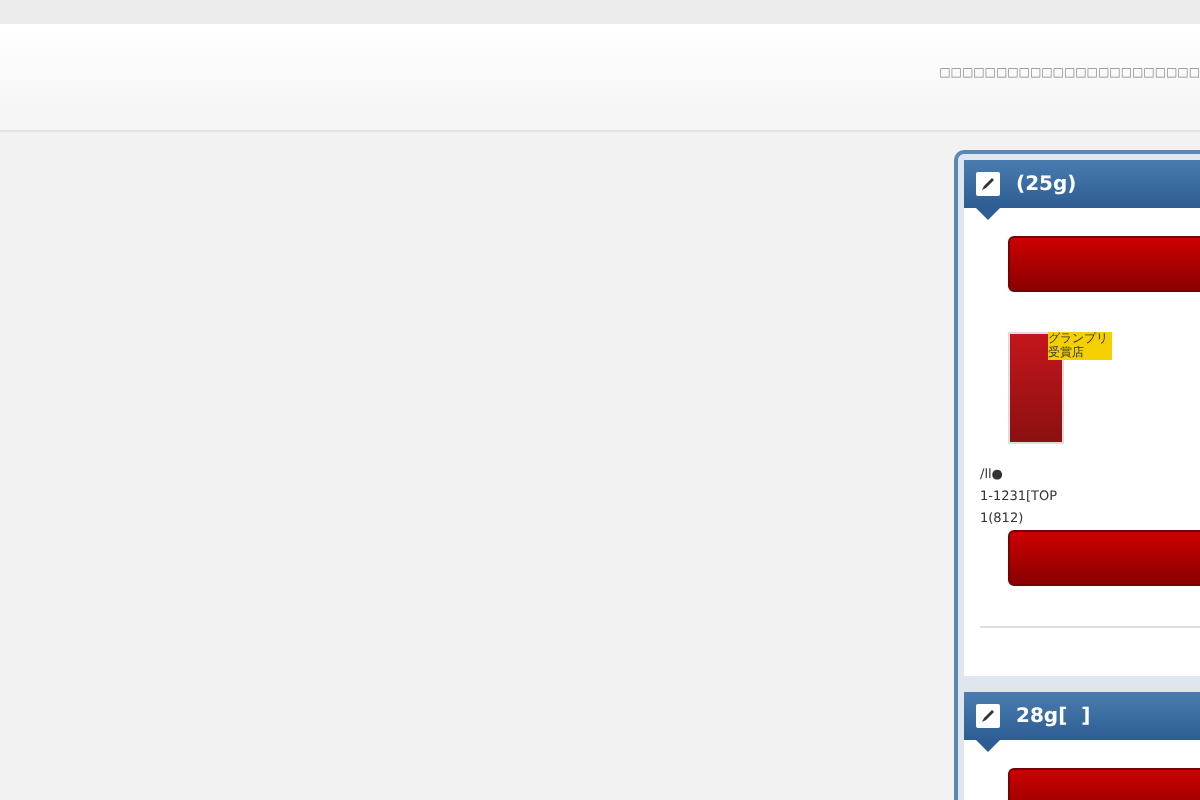  What do you see at coordinates (1046, 184) in the screenshot?
I see `widget-title: (25g)` at bounding box center [1046, 184].